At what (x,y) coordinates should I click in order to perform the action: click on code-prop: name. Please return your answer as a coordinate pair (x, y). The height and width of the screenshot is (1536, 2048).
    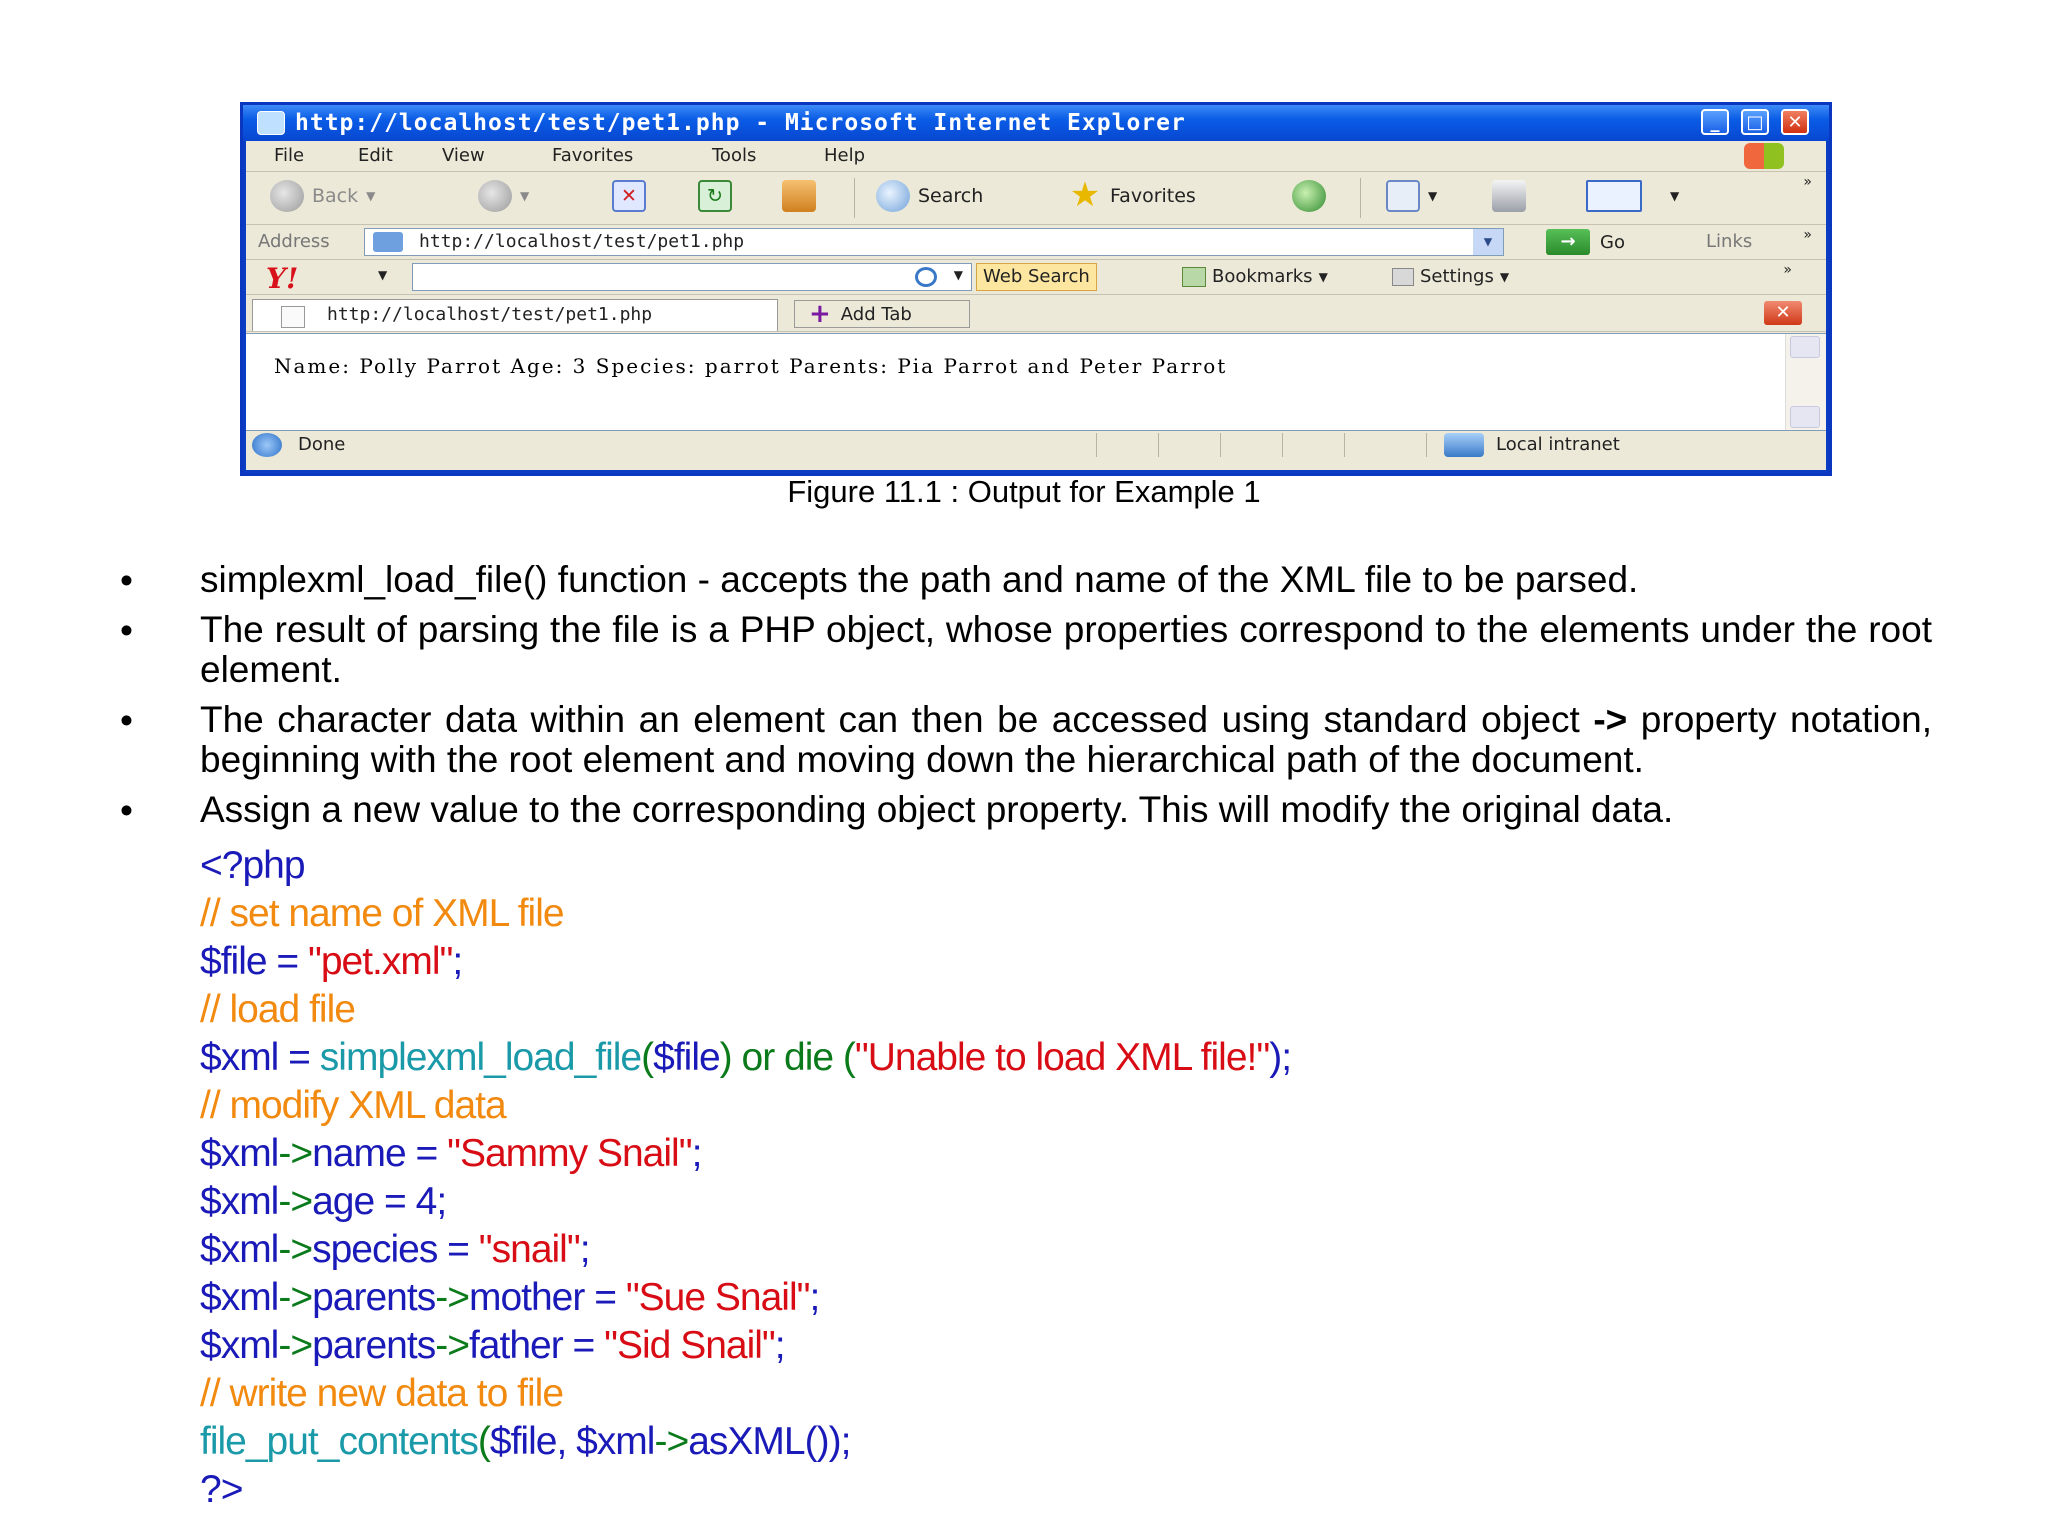
    Looking at the image, I should click on (359, 1153).